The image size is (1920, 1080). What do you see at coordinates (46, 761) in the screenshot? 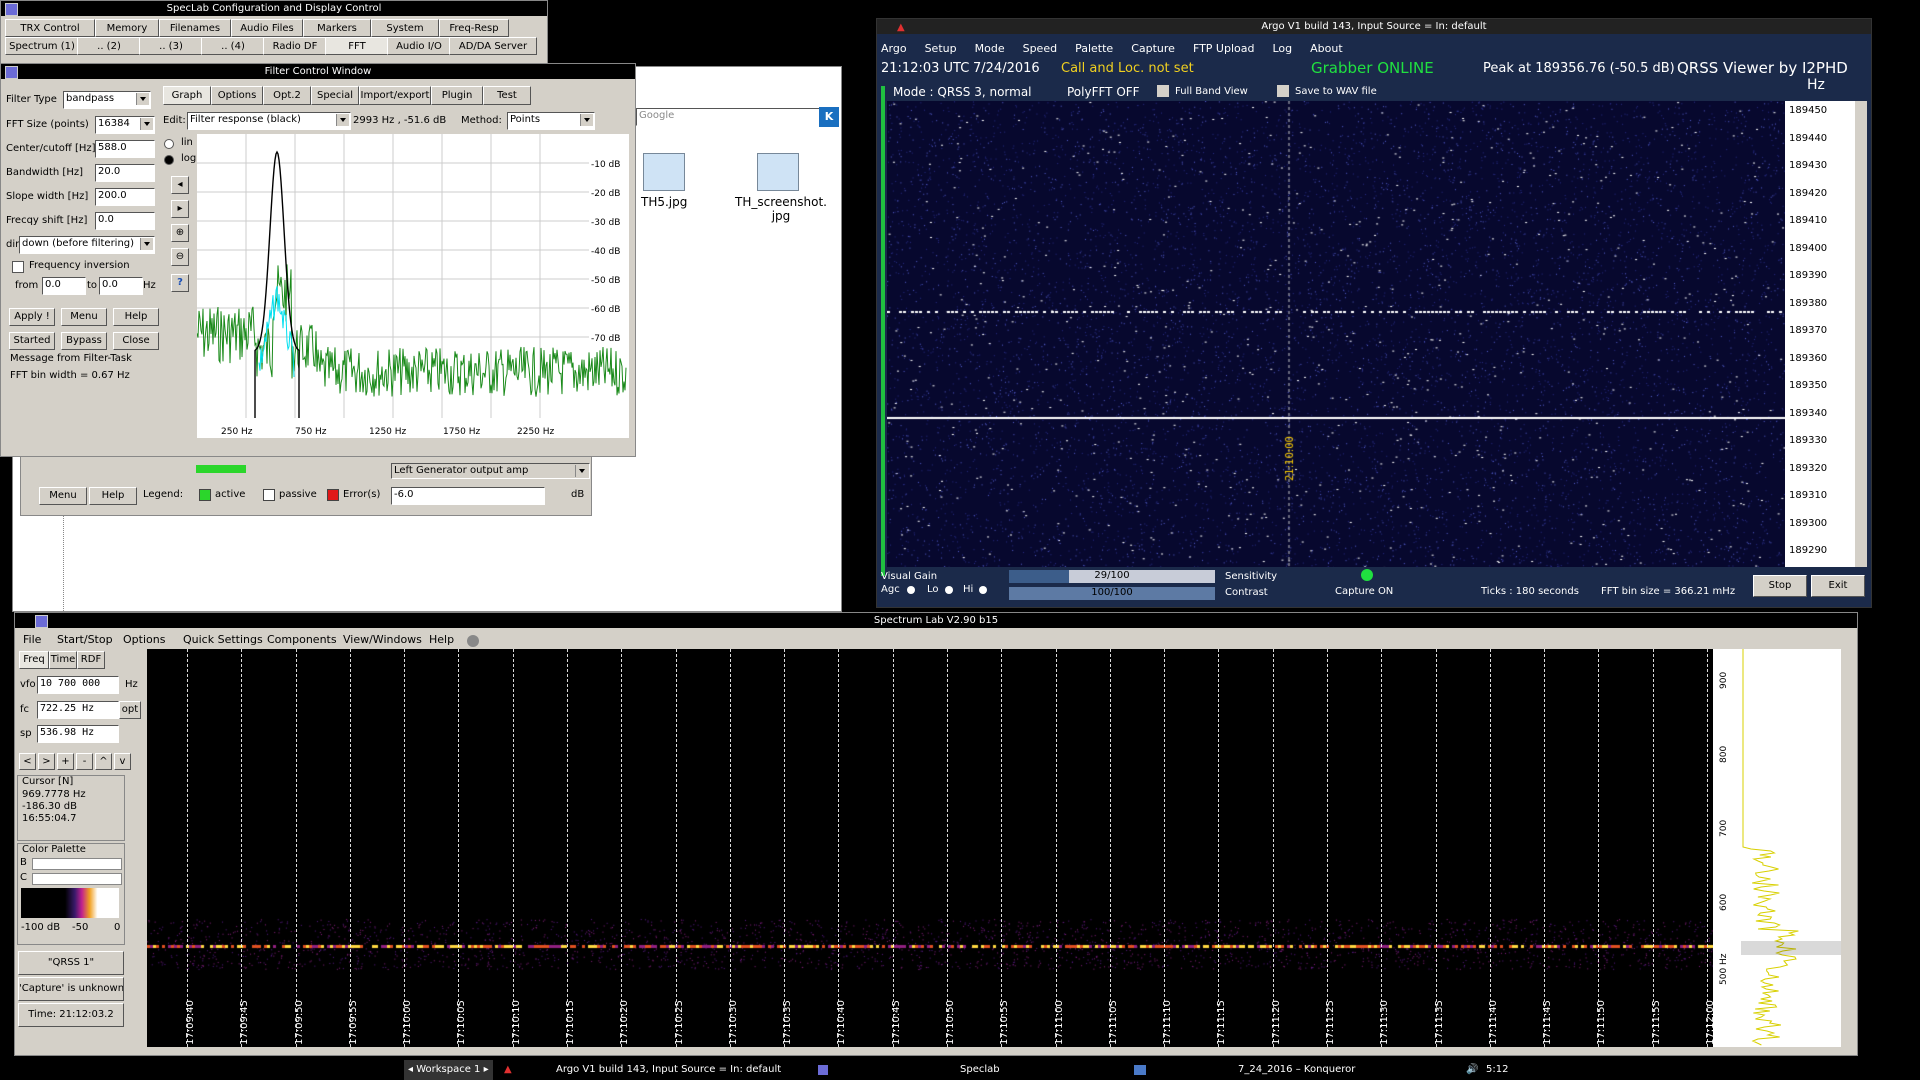
I see `freq-nav-button: >` at bounding box center [46, 761].